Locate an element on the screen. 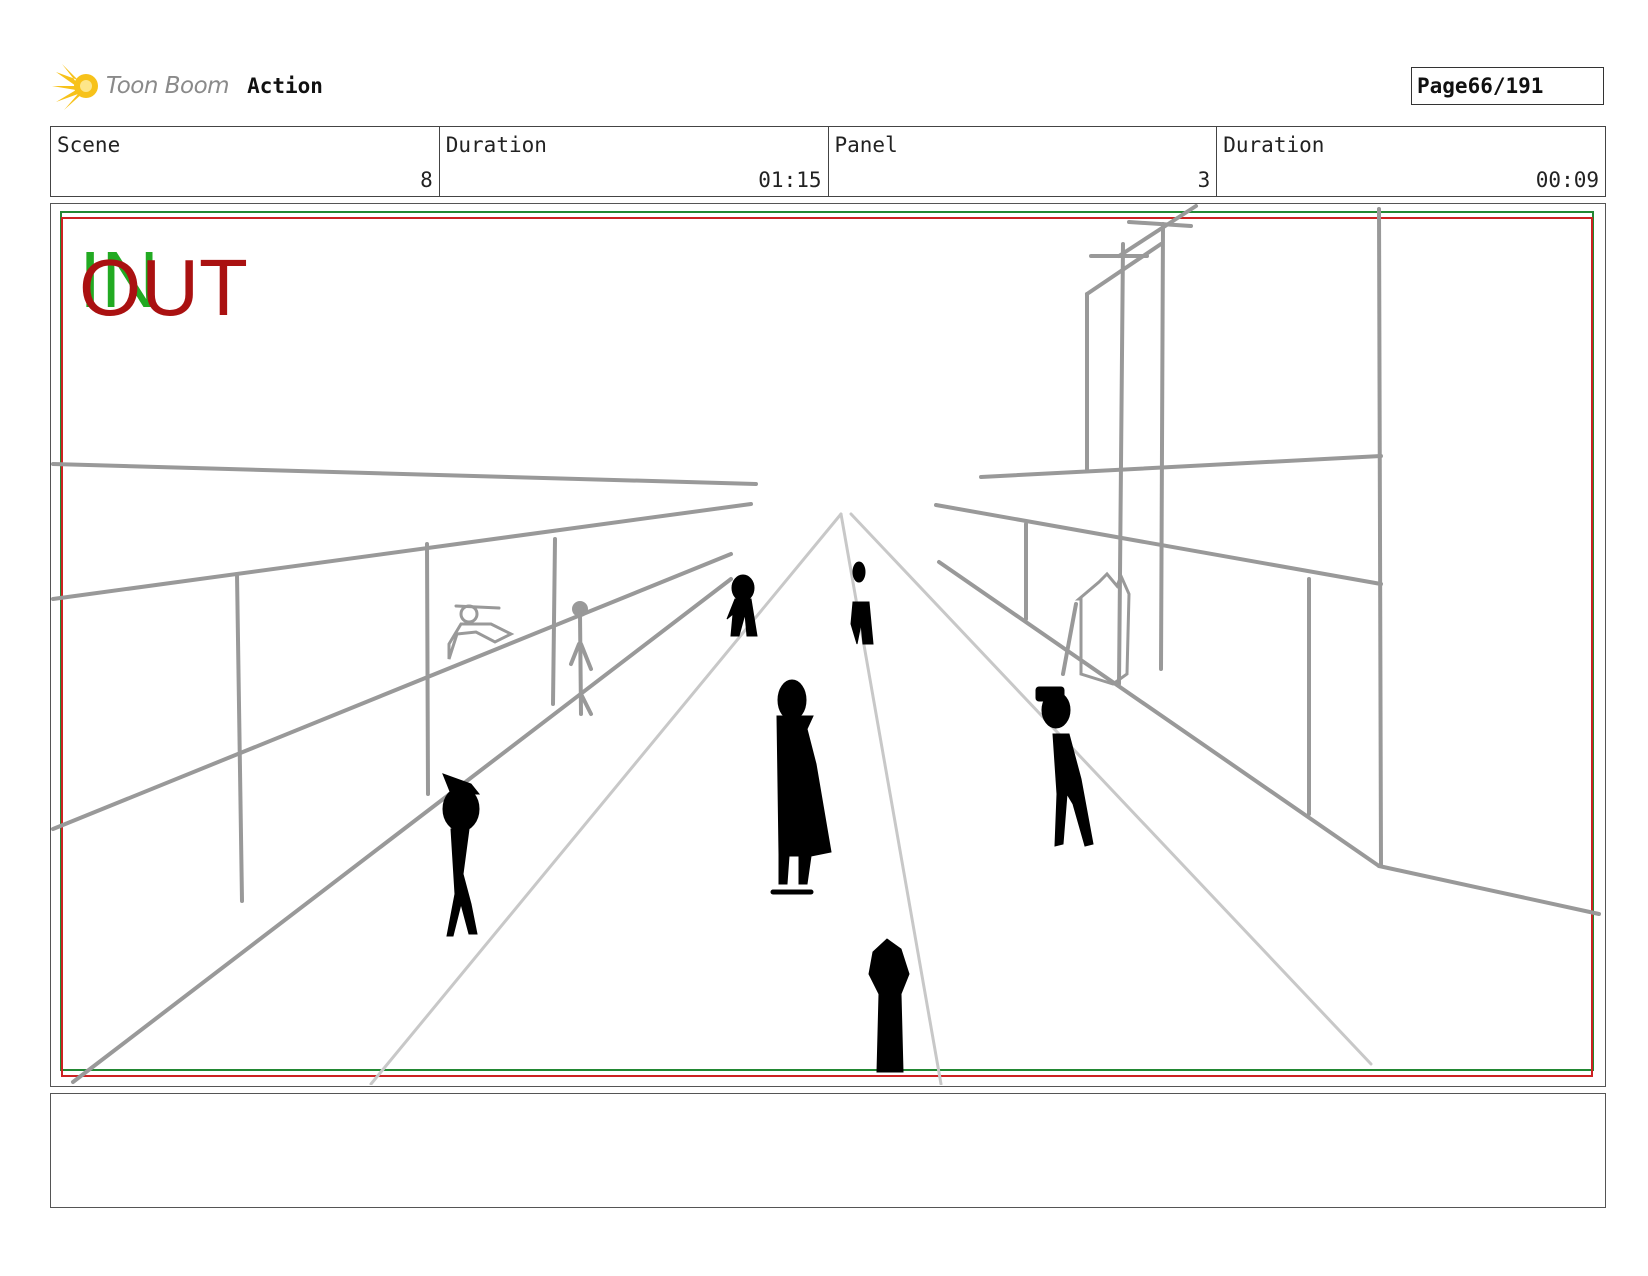  scene-value: 8 is located at coordinates (426, 180).